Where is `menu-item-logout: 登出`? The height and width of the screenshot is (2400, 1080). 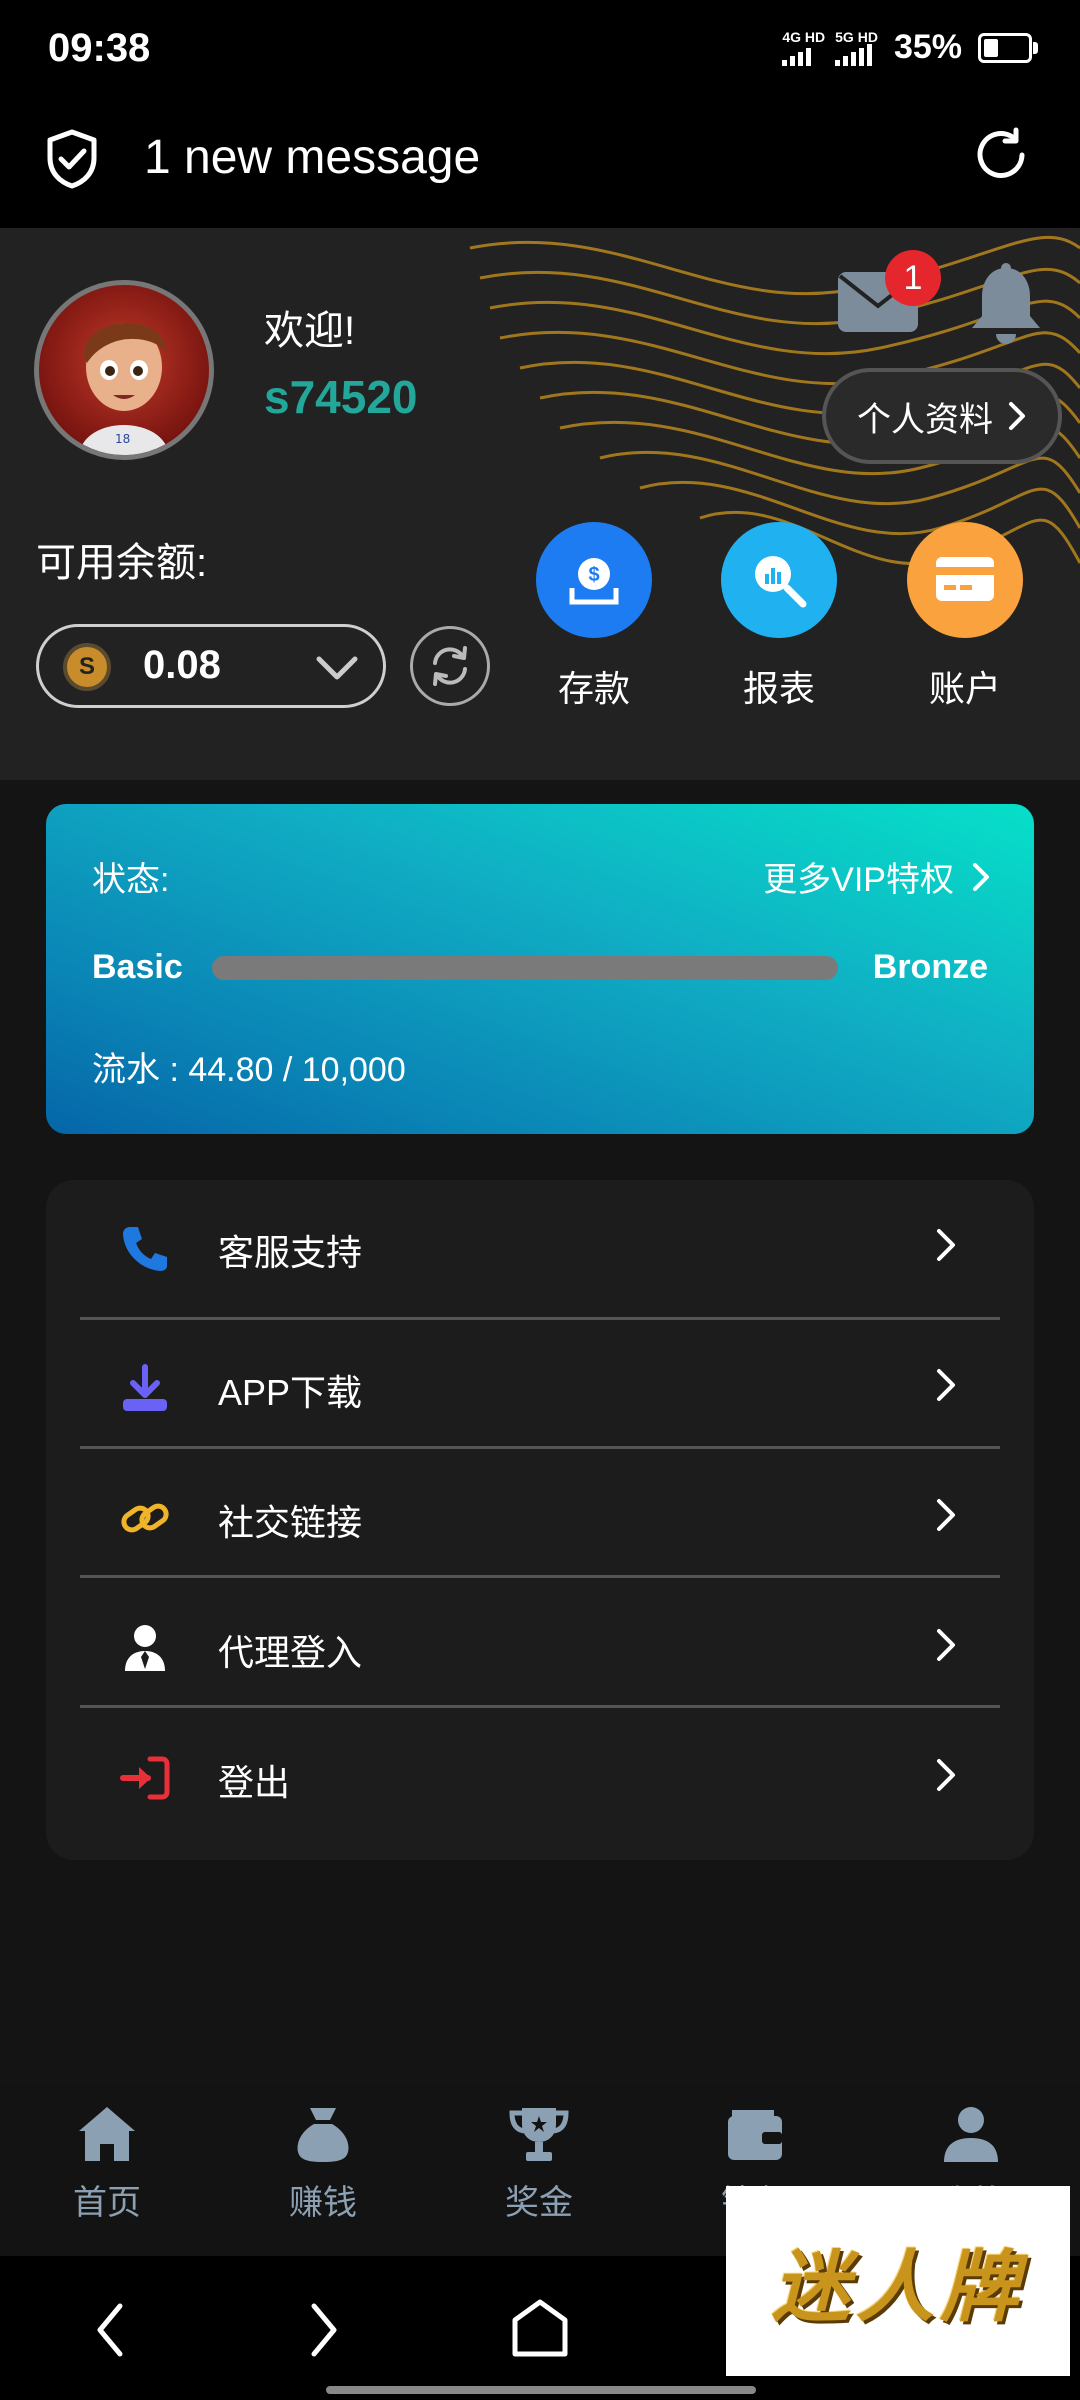 menu-item-logout: 登出 is located at coordinates (540, 1775).